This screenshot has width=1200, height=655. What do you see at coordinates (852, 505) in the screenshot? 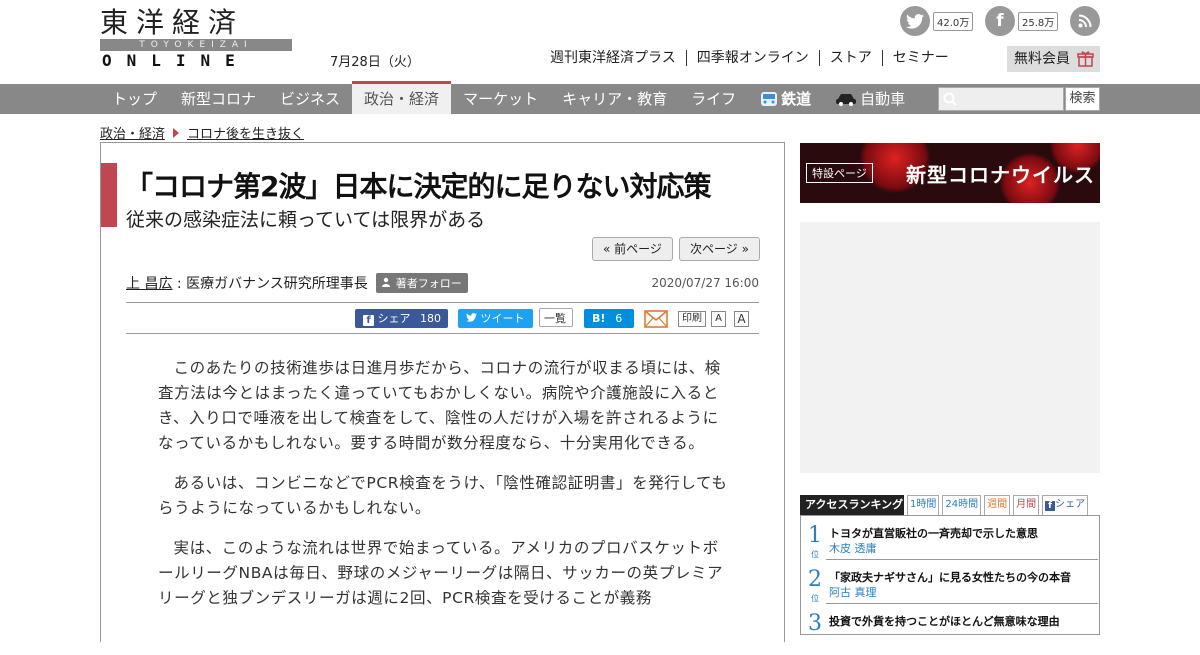
I see `ranking-title: アクセスランキング` at bounding box center [852, 505].